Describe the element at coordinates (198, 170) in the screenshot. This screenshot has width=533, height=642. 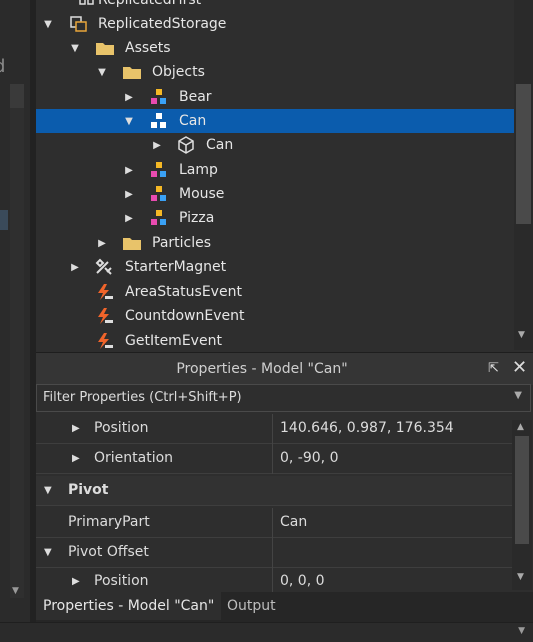
I see `tree-item-label: Lamp` at that location.